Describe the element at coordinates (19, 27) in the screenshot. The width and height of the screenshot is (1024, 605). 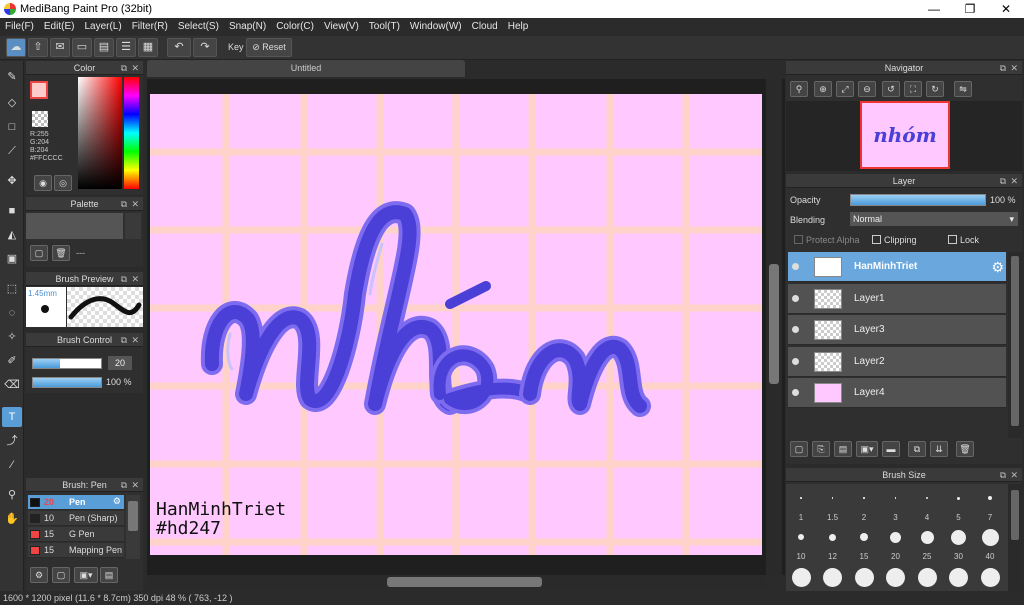
I see `menu-file: File(F)` at that location.